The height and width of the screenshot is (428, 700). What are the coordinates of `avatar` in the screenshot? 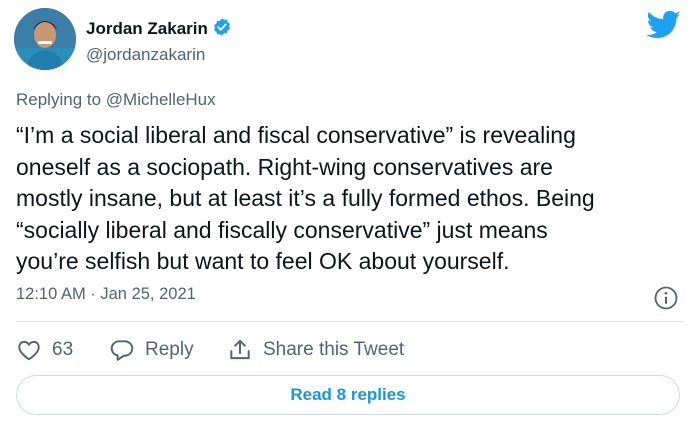 It's located at (45, 39).